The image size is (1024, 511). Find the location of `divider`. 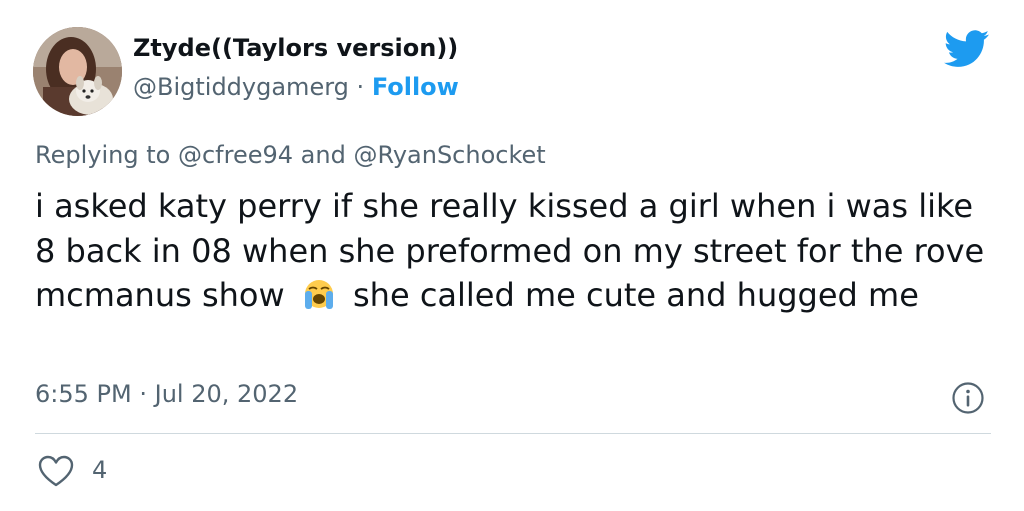

divider is located at coordinates (513, 433).